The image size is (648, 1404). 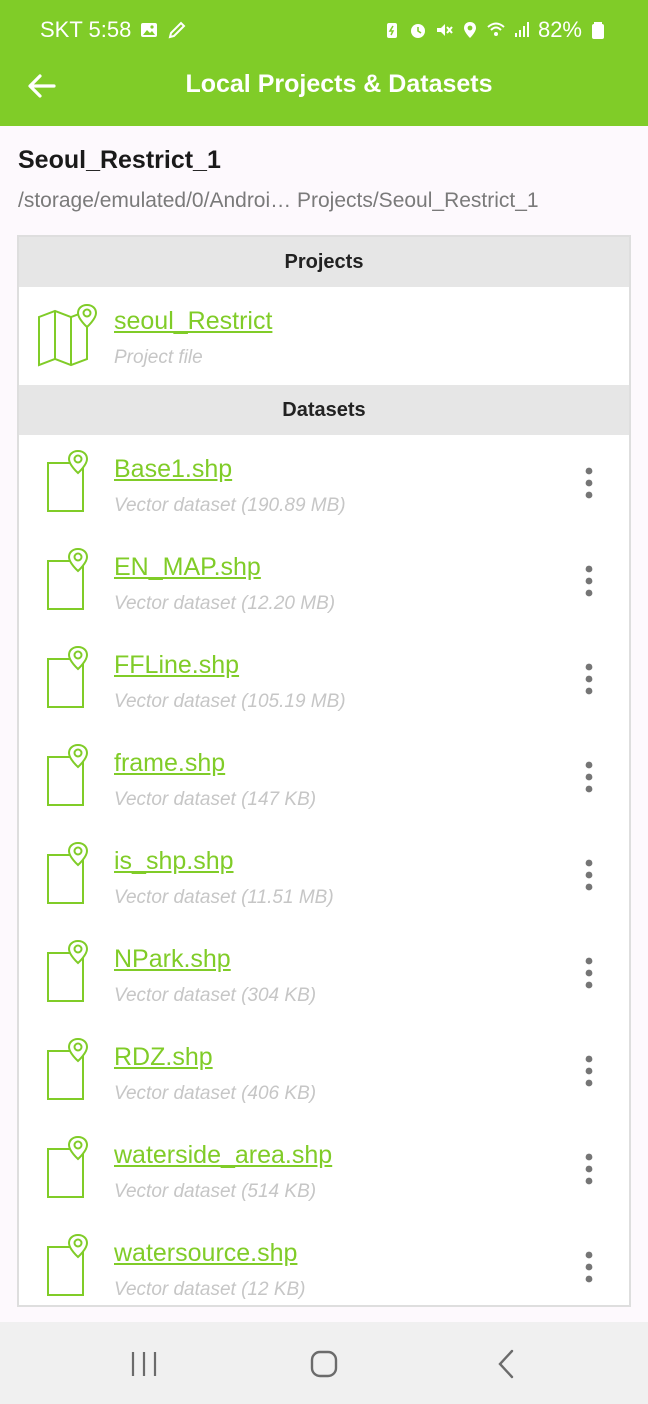 What do you see at coordinates (158, 357) in the screenshot?
I see `project-subtitle: Project file` at bounding box center [158, 357].